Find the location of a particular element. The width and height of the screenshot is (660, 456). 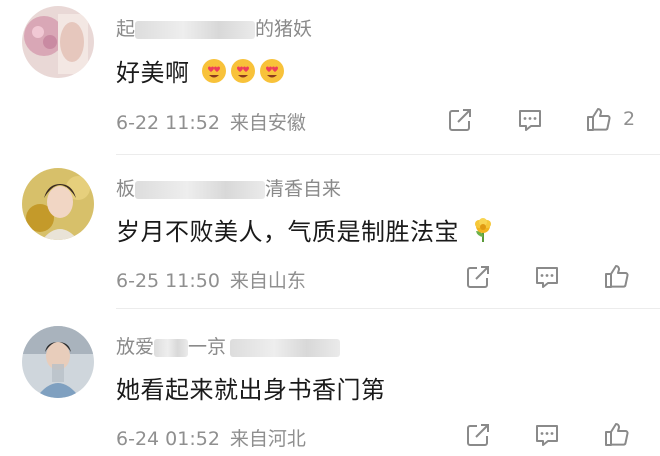

location: 来自山东 is located at coordinates (267, 281).